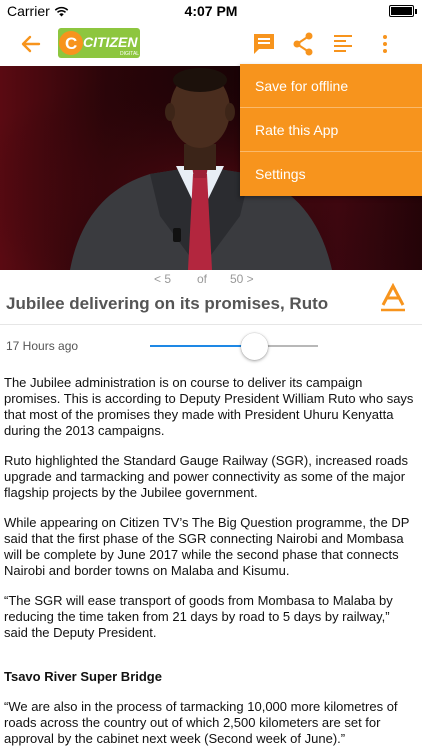 The width and height of the screenshot is (422, 750). Describe the element at coordinates (385, 44) in the screenshot. I see `more-vertical-icon` at that location.